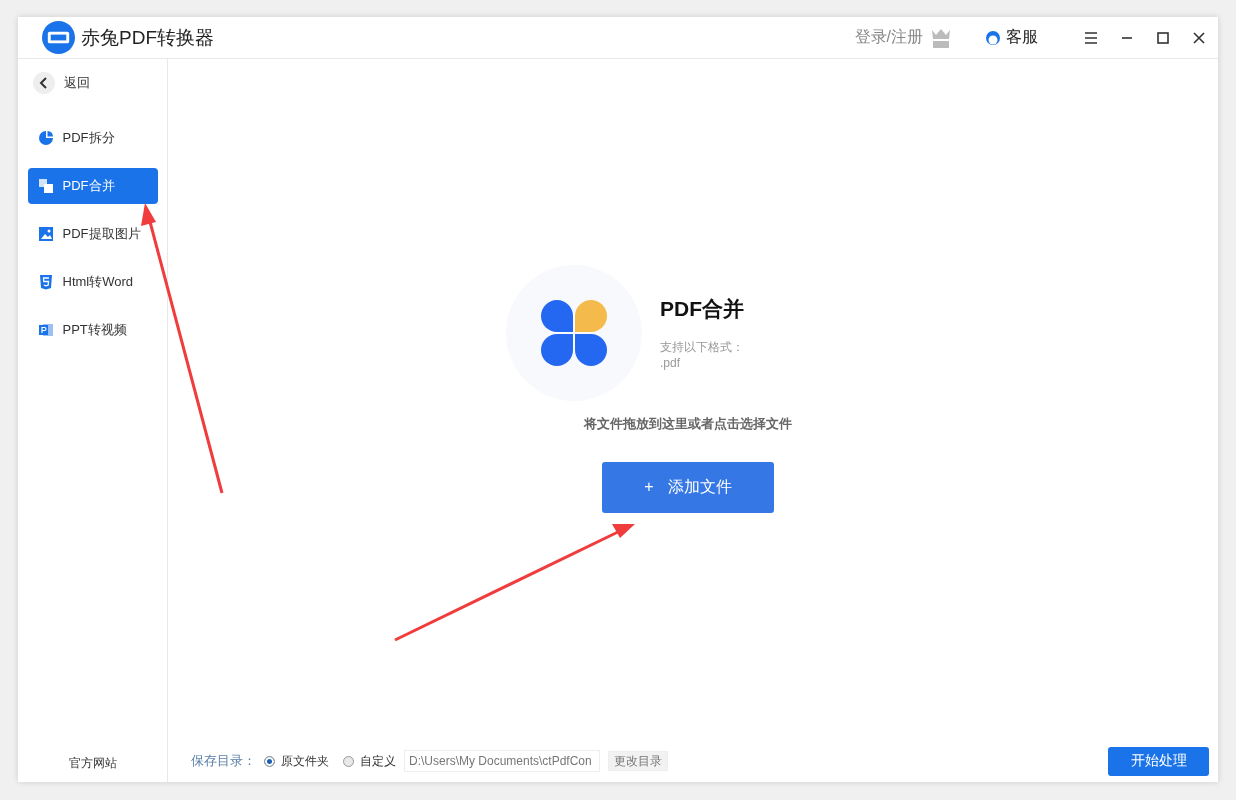 Image resolution: width=1236 pixels, height=800 pixels. I want to click on presentation-file-icon, so click(45, 330).